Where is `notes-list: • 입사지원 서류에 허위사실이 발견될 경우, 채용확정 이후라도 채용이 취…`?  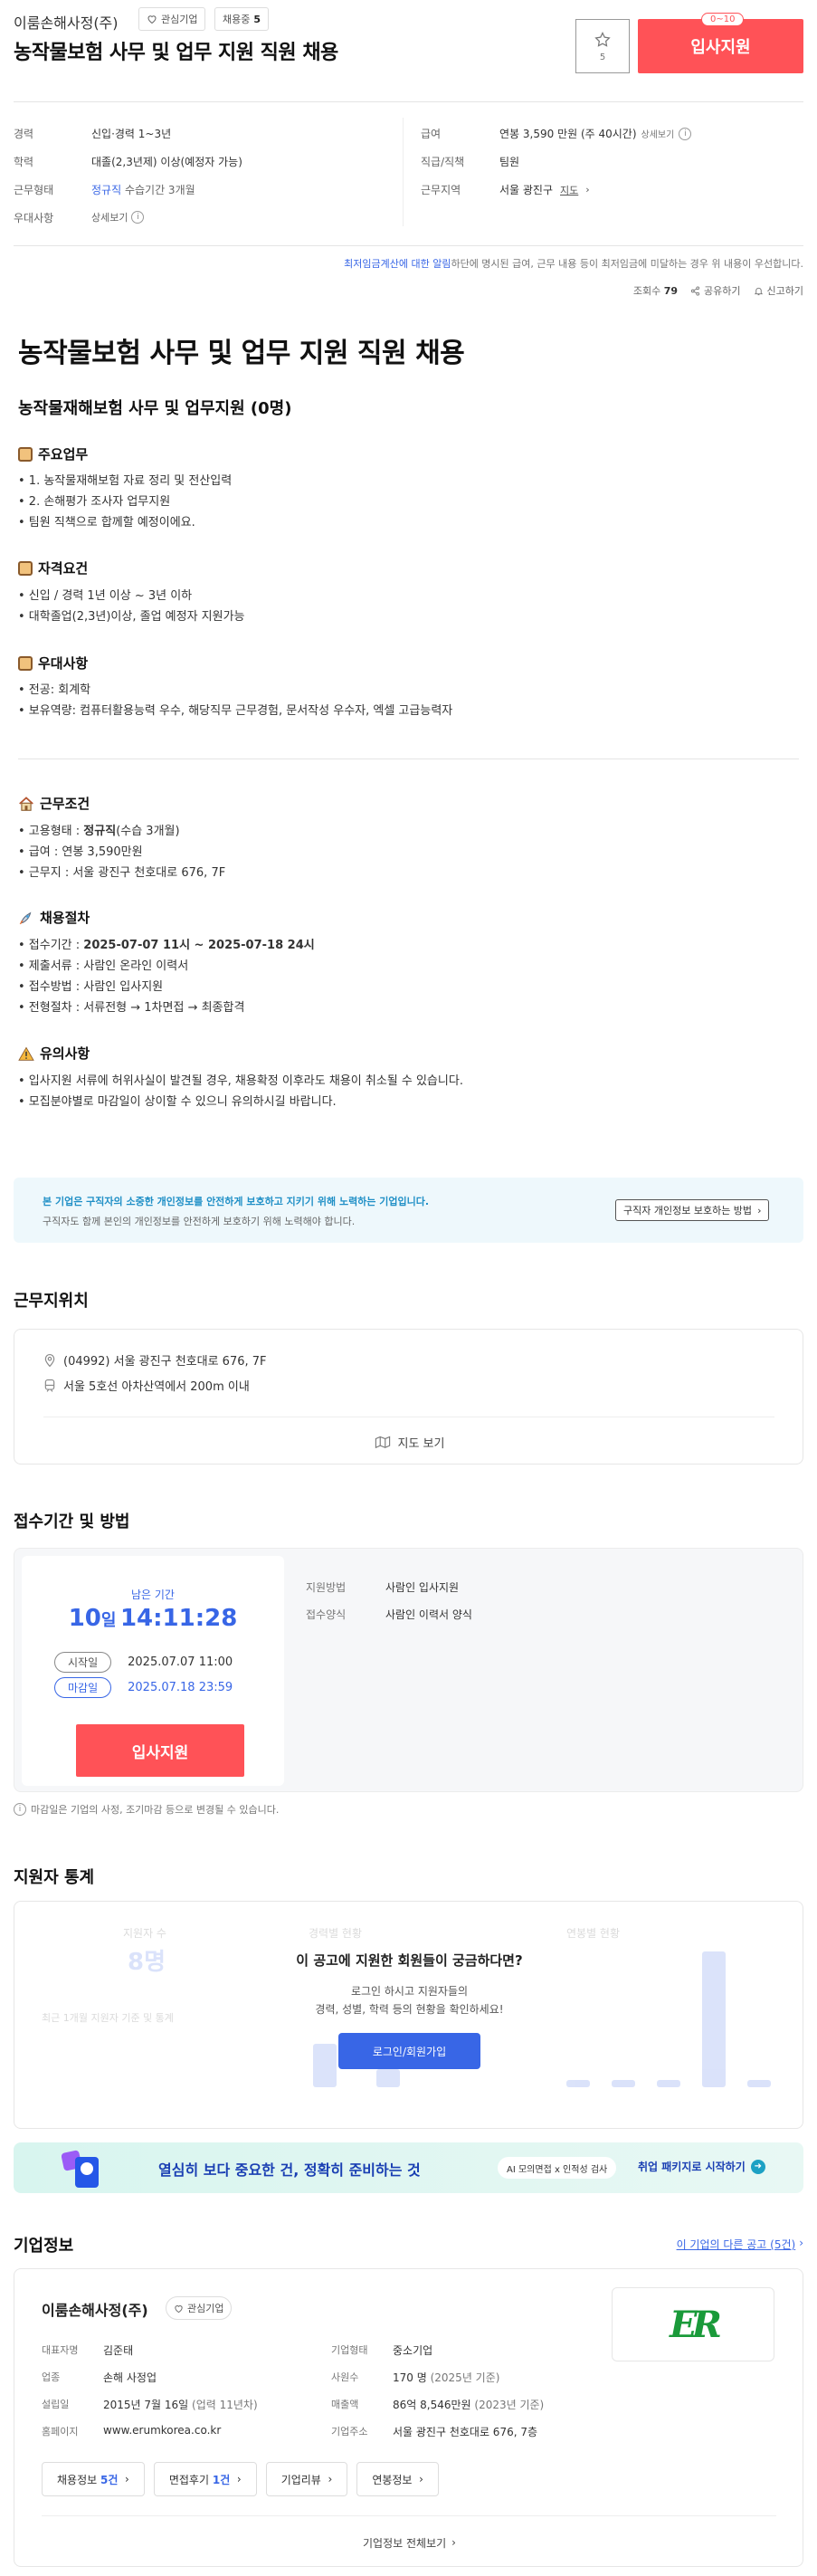 notes-list: • 입사지원 서류에 허위사실이 발견될 경우, 채용확정 이후라도 채용이 취… is located at coordinates (240, 1091).